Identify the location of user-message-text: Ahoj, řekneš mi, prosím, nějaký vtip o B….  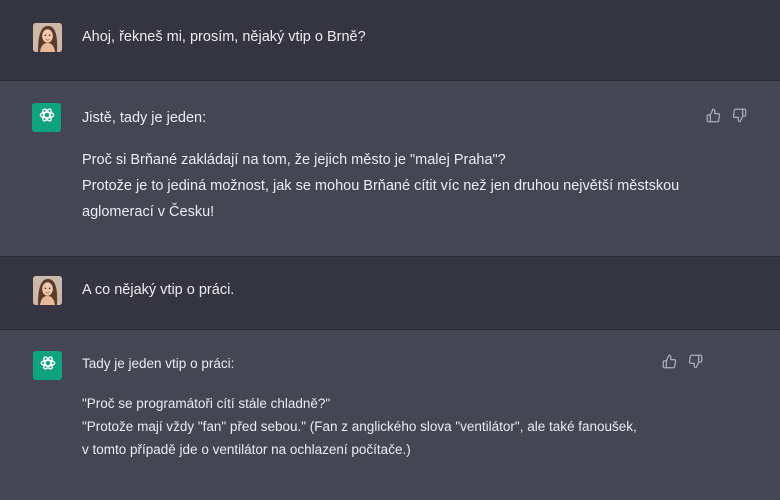
(224, 37).